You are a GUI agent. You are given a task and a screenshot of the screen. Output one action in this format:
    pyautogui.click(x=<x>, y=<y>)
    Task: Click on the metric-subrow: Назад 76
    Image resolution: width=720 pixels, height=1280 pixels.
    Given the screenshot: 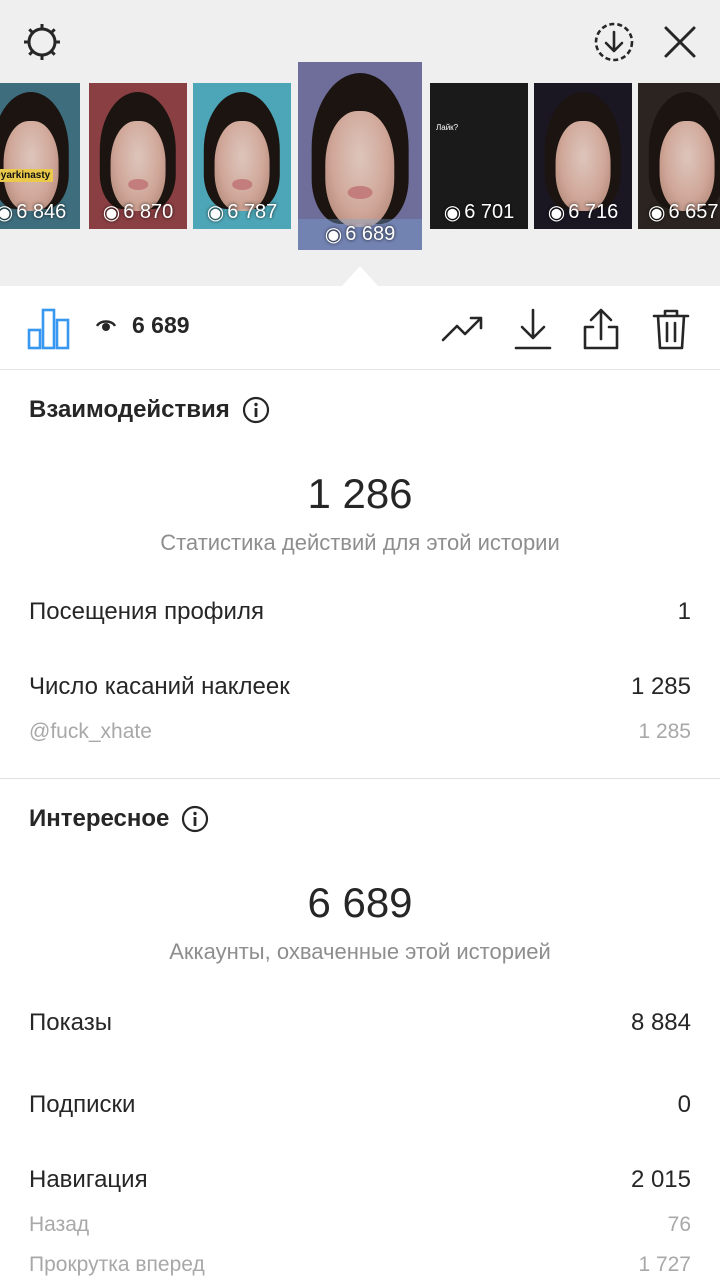 What is the action you would take?
    pyautogui.click(x=360, y=1225)
    